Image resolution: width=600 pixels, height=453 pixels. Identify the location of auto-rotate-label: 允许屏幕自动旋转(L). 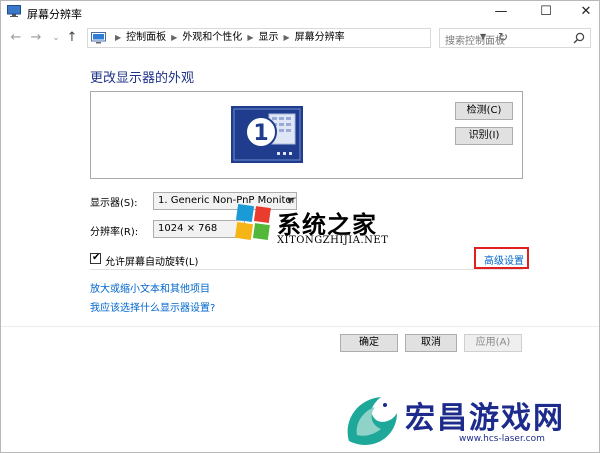
(151, 260).